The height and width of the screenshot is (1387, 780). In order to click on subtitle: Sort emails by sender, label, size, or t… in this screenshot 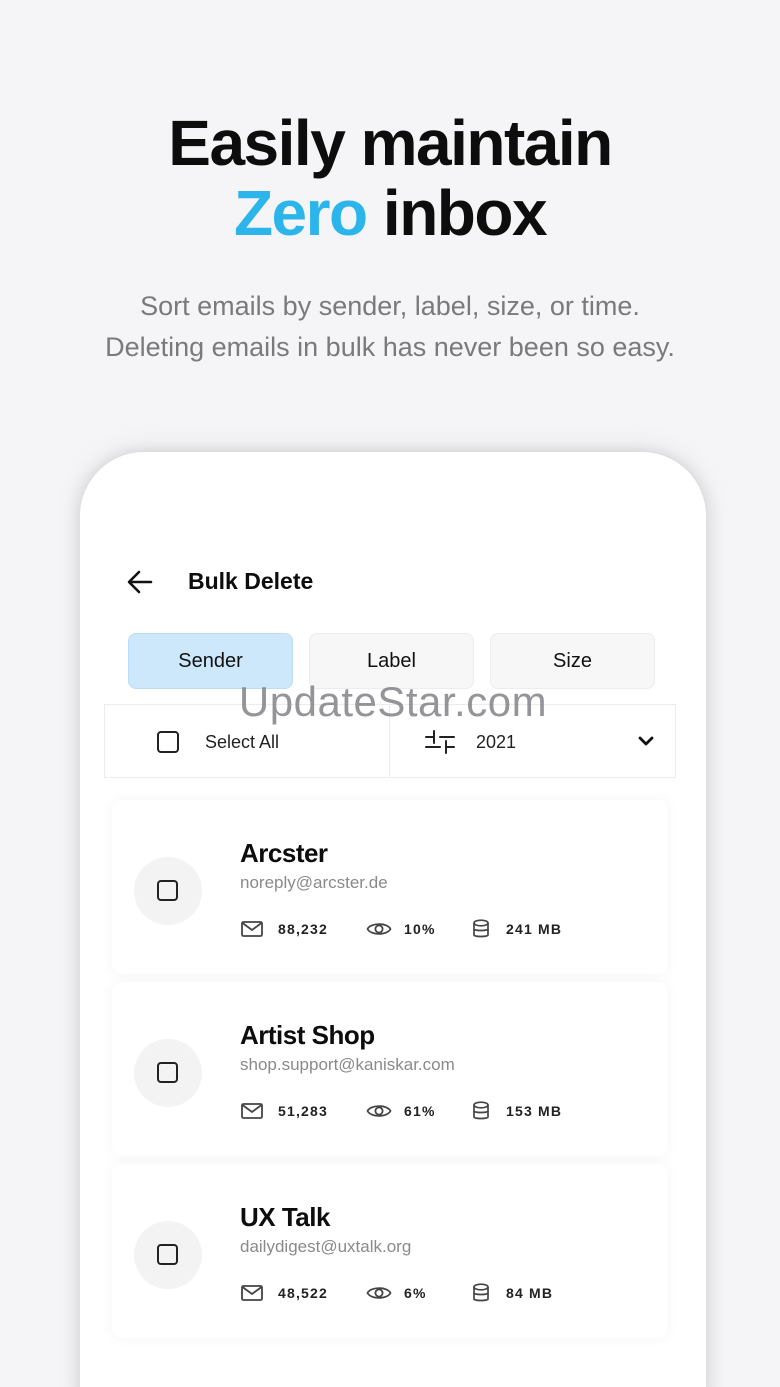, I will do `click(390, 327)`.